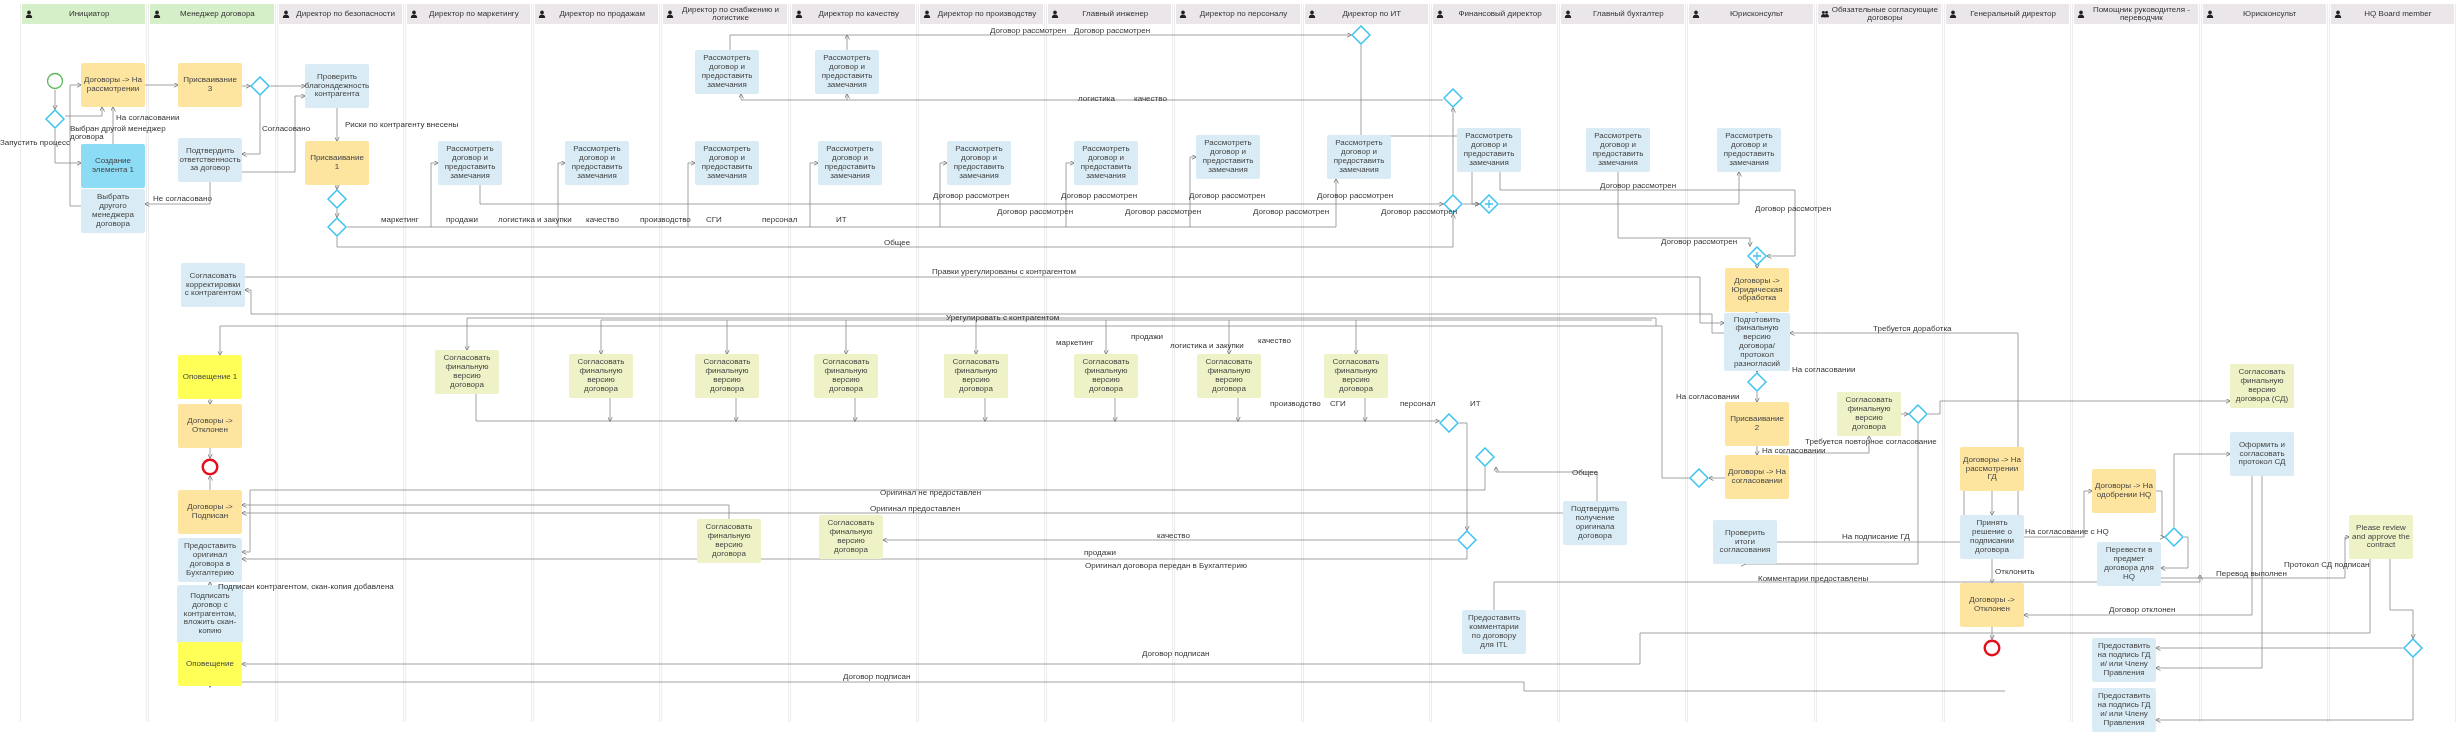 The height and width of the screenshot is (754, 2456). I want to click on start-event, so click(55, 81).